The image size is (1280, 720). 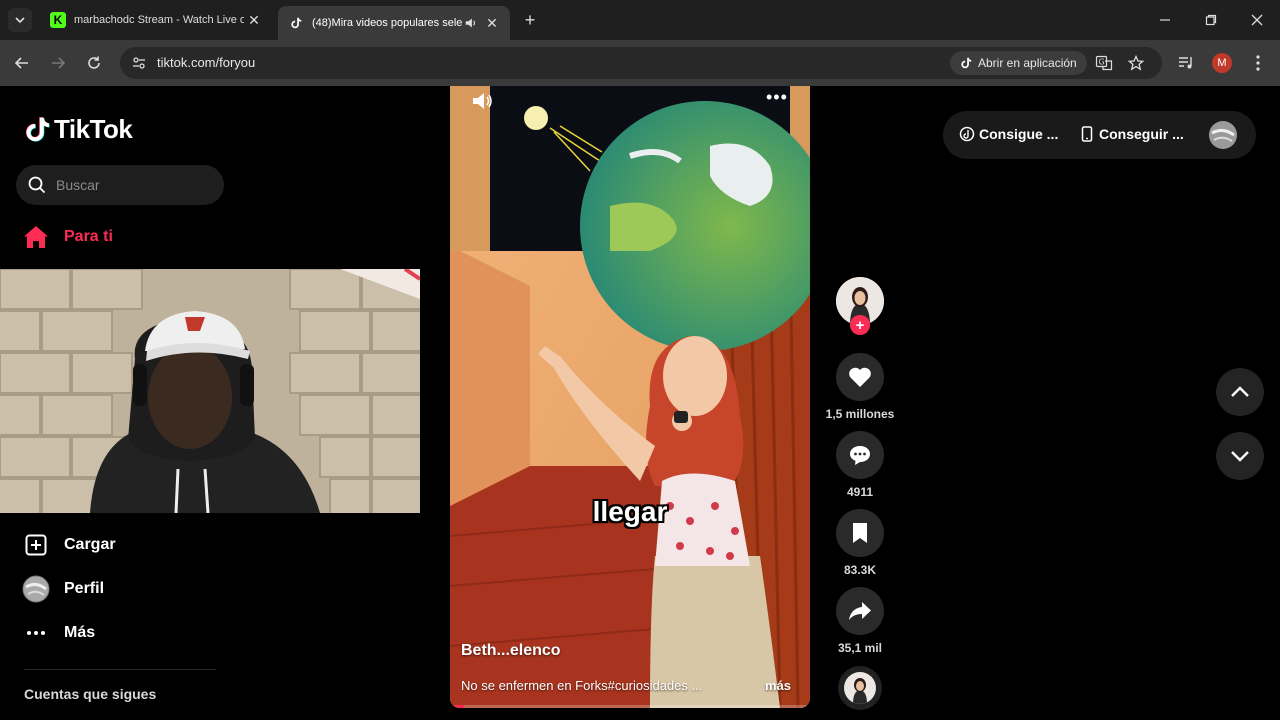 I want to click on site-settings-icon, so click(x=139, y=63).